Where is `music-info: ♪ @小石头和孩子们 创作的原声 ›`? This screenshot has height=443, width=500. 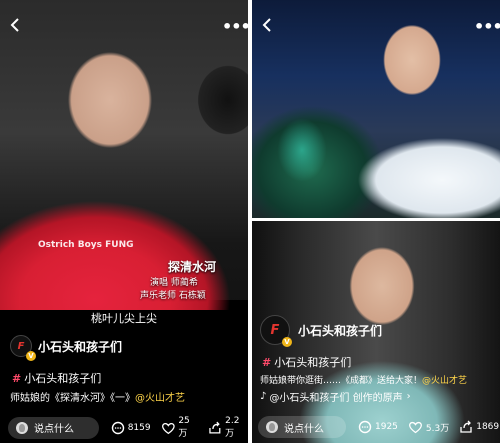
music-info: ♪ @小石头和孩子们 创作的原声 › is located at coordinates (335, 396).